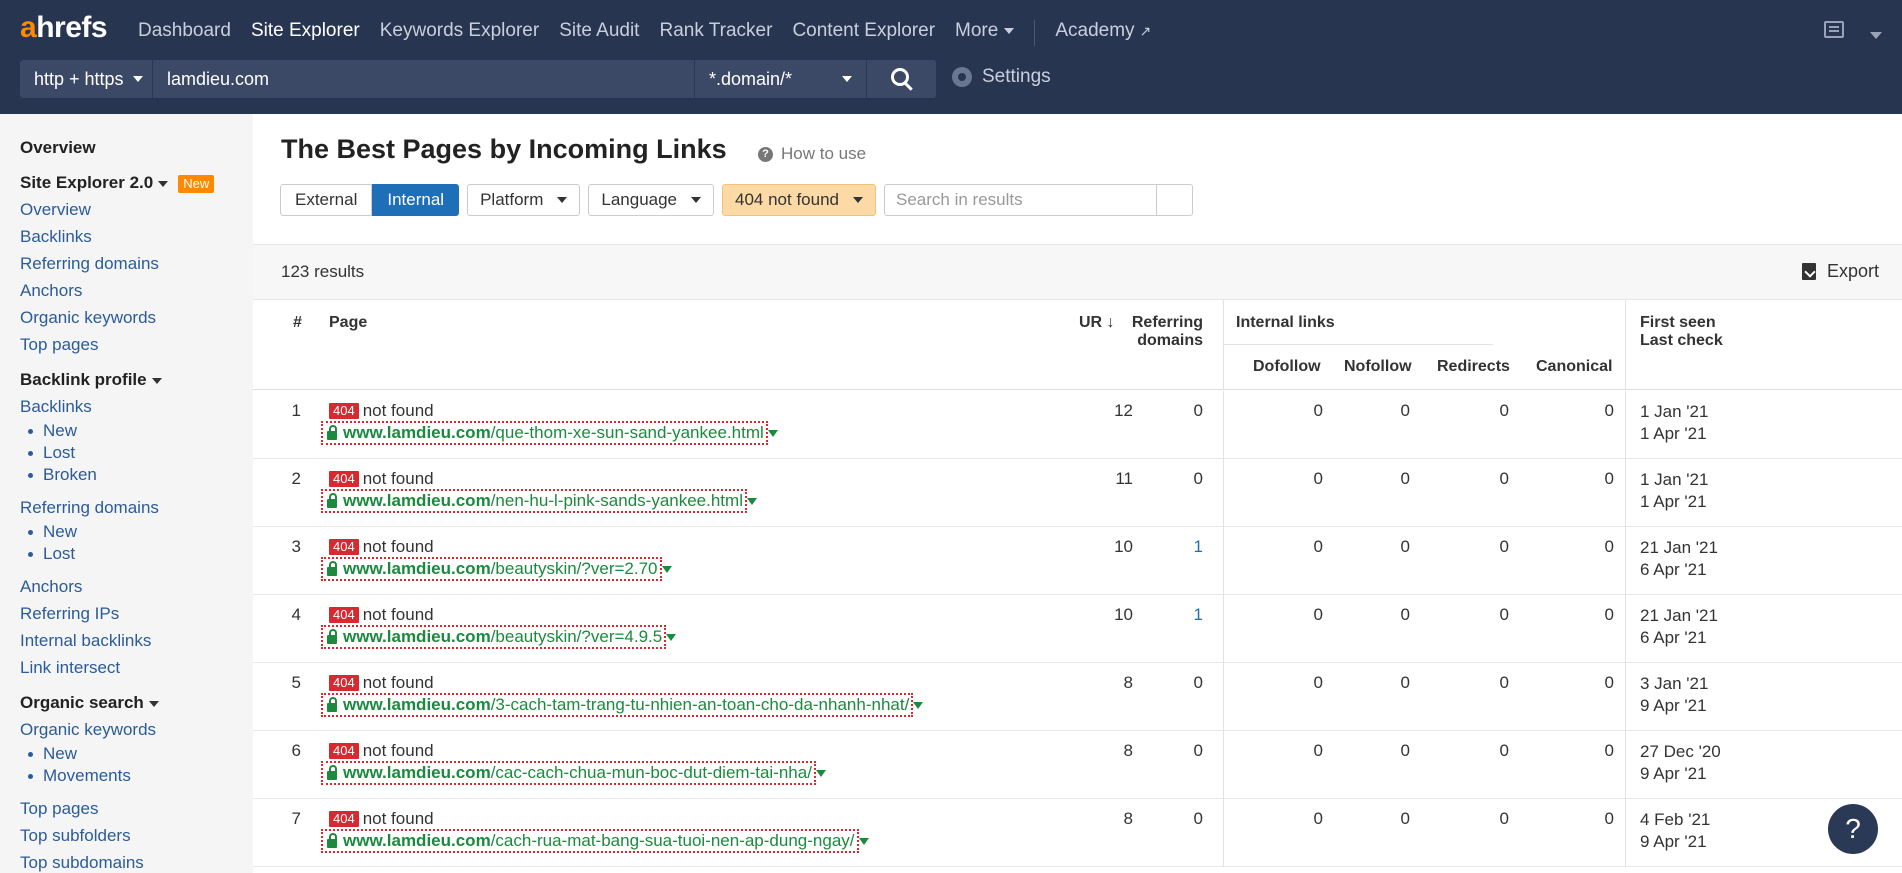  I want to click on col-page: Page, so click(348, 323).